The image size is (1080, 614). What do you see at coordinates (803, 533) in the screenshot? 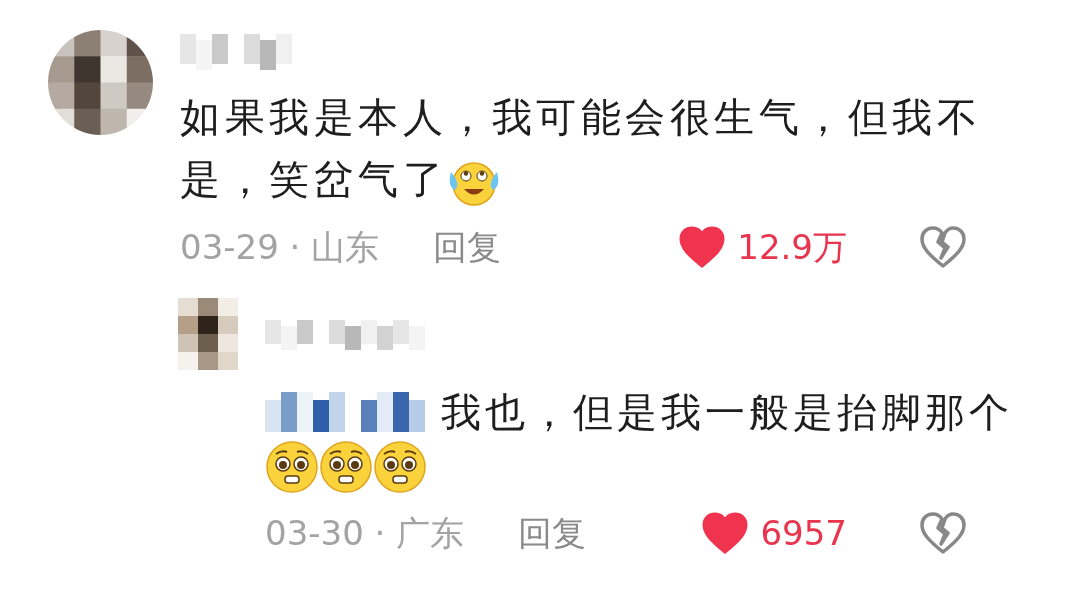
I see `like-count: 6957` at bounding box center [803, 533].